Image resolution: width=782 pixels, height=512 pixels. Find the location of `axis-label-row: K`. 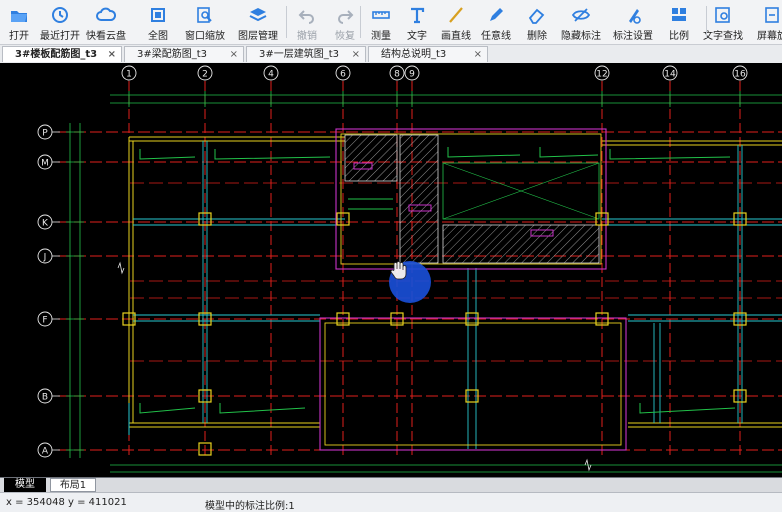

axis-label-row: K is located at coordinates (45, 224).